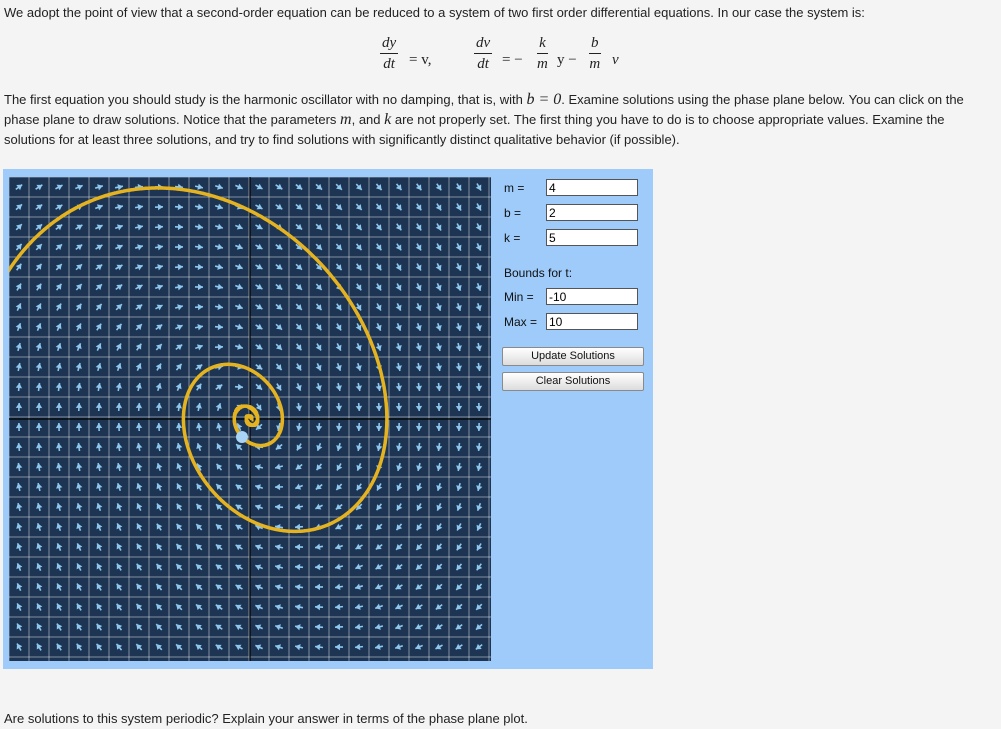  Describe the element at coordinates (542, 44) in the screenshot. I see `k-numerator: k` at that location.